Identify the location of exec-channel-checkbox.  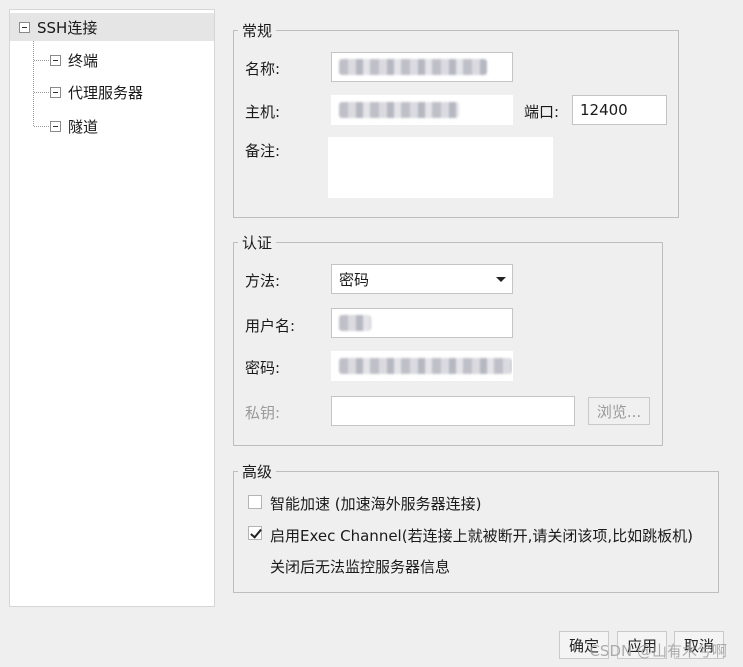
(255, 533).